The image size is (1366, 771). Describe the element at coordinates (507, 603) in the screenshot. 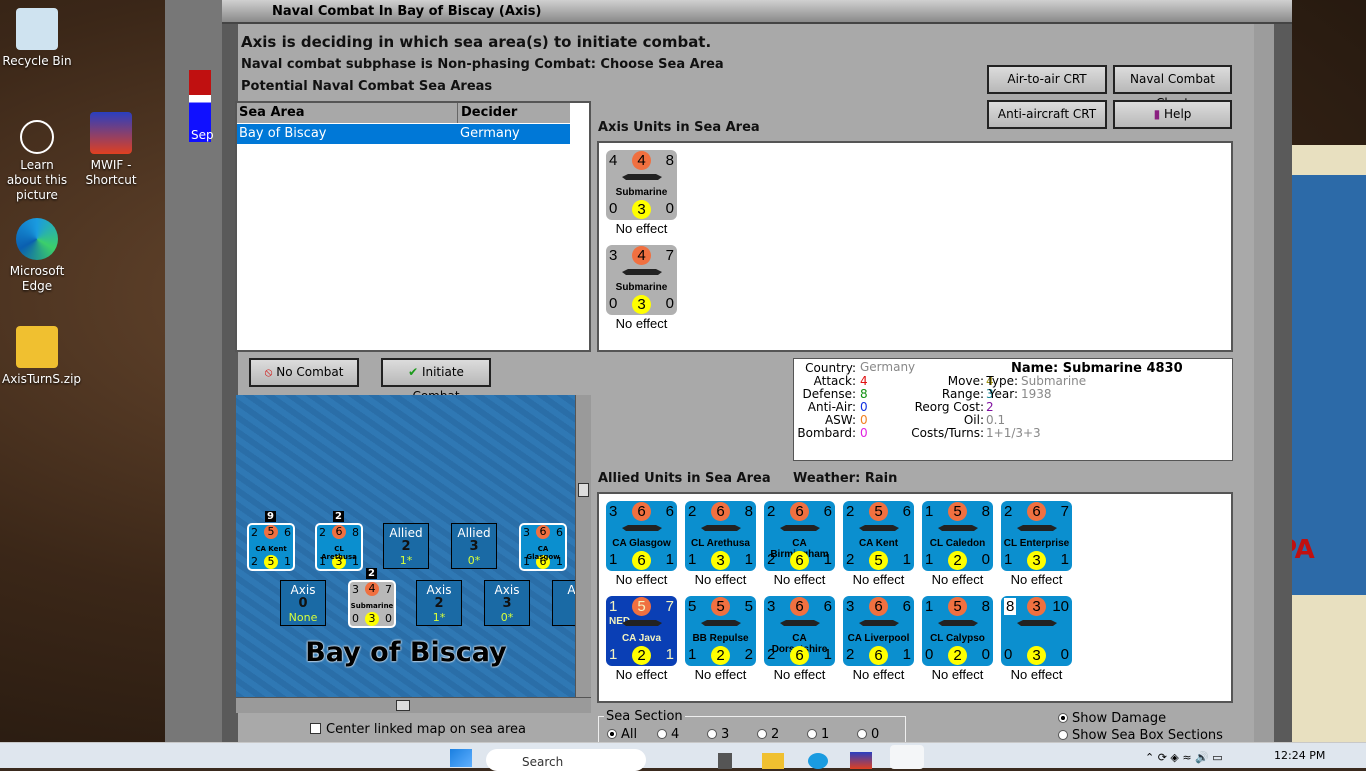

I see `sea-box-section: Axis 3 0*` at that location.